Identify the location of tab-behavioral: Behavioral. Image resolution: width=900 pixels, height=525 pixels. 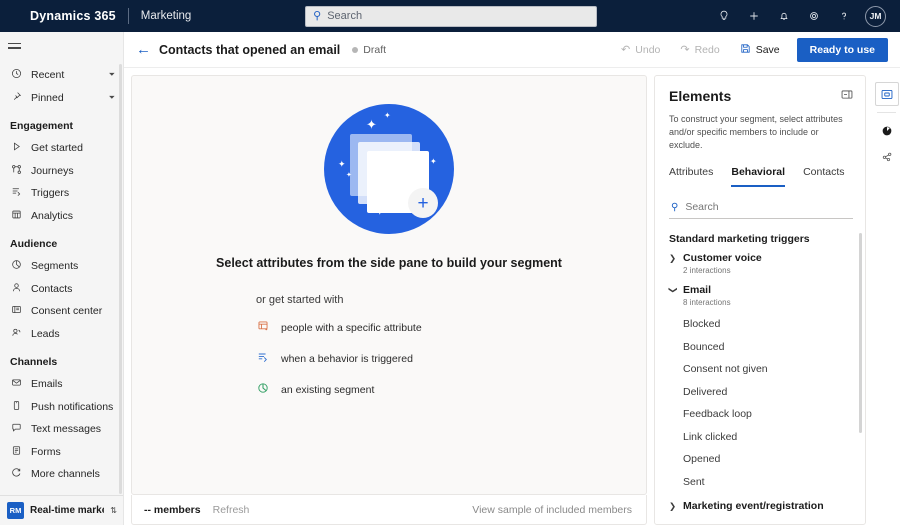
(758, 177).